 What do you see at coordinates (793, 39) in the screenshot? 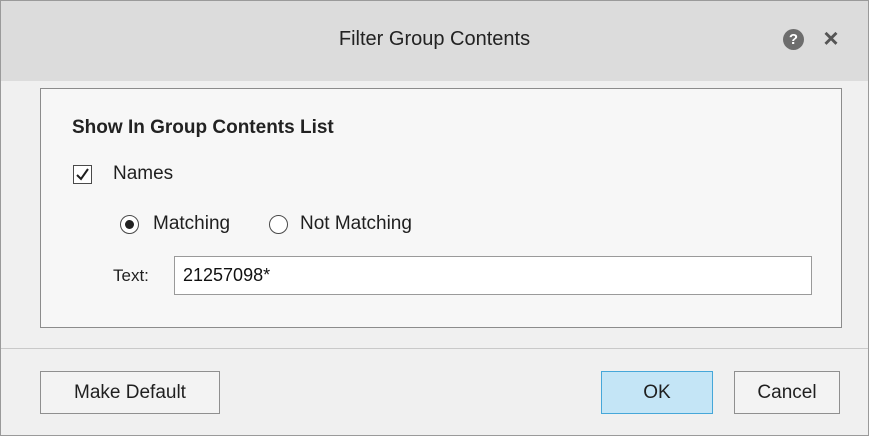
I see `help-icon: ?` at bounding box center [793, 39].